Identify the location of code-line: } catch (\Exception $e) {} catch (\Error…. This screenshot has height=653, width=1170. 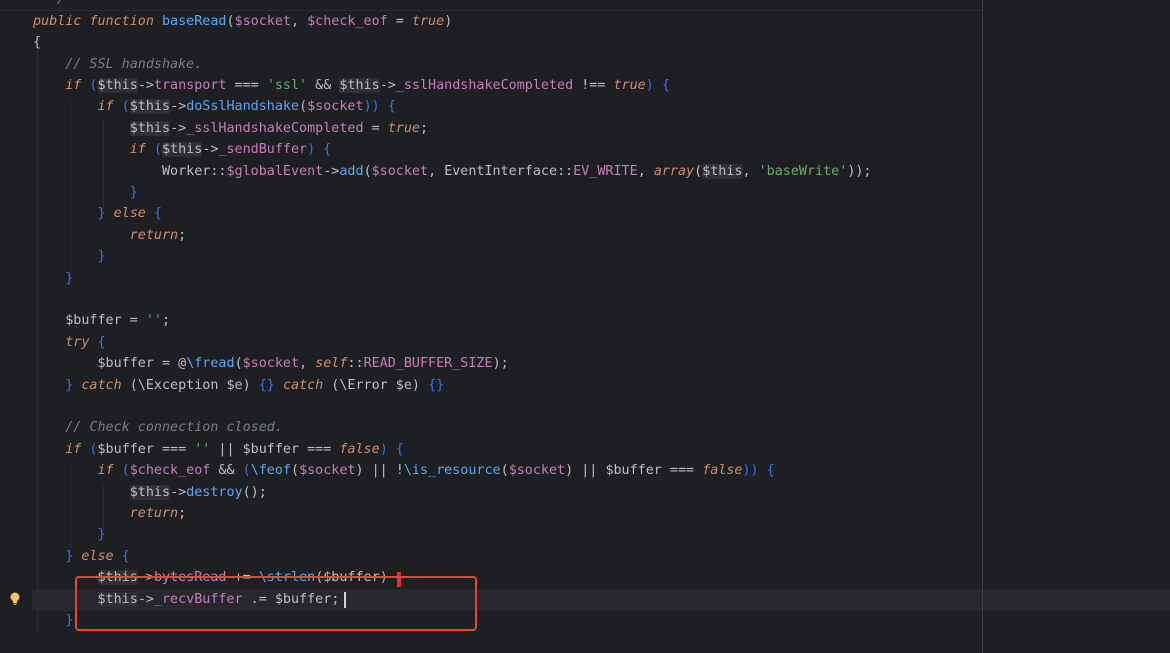
(238, 385).